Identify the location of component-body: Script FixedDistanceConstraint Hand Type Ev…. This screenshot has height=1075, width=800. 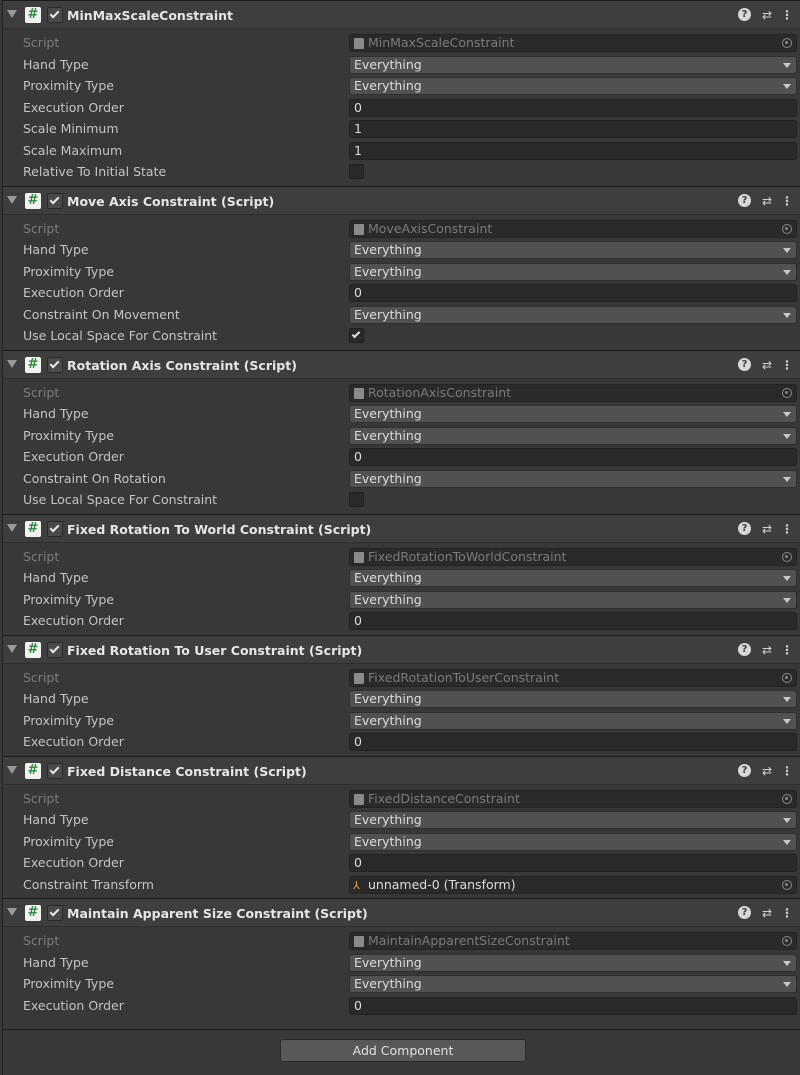
(401, 842).